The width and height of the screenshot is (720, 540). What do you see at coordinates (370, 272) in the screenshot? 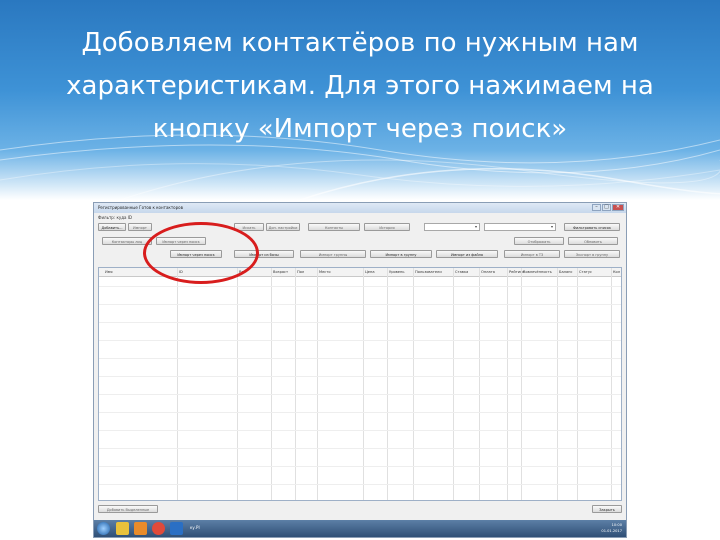
I see `column-header: Цена` at bounding box center [370, 272].